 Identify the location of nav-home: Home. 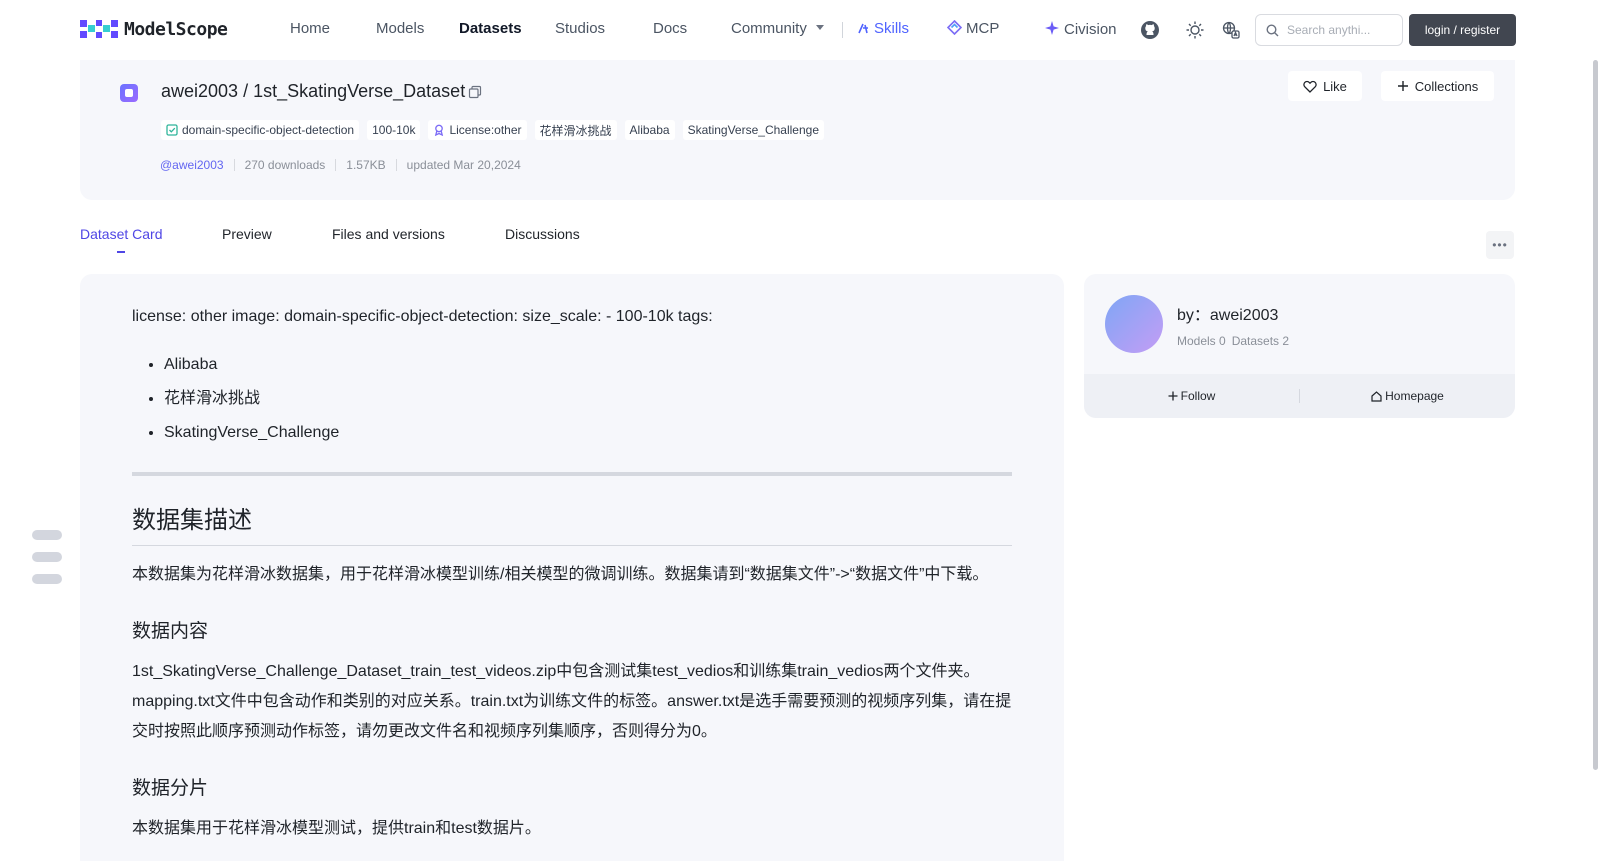
(310, 28).